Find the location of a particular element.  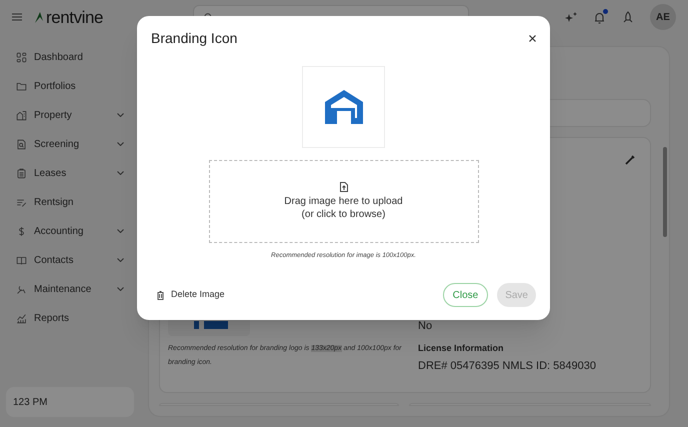

detail-value: No is located at coordinates (426, 326).